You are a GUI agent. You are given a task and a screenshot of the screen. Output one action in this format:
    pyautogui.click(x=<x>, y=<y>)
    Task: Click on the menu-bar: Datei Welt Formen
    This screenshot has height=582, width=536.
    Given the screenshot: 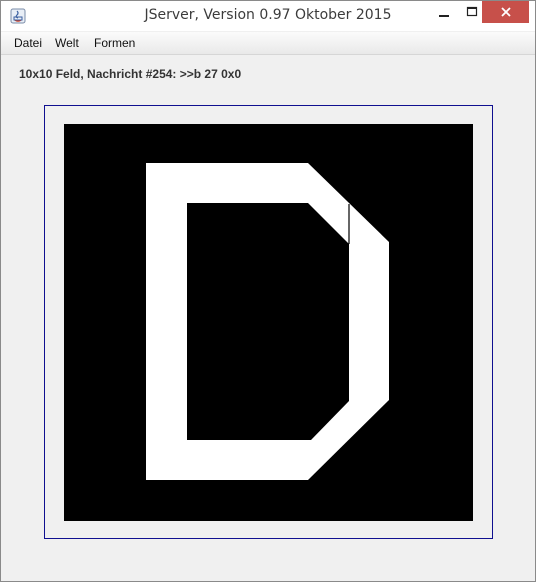 What is the action you would take?
    pyautogui.click(x=268, y=43)
    